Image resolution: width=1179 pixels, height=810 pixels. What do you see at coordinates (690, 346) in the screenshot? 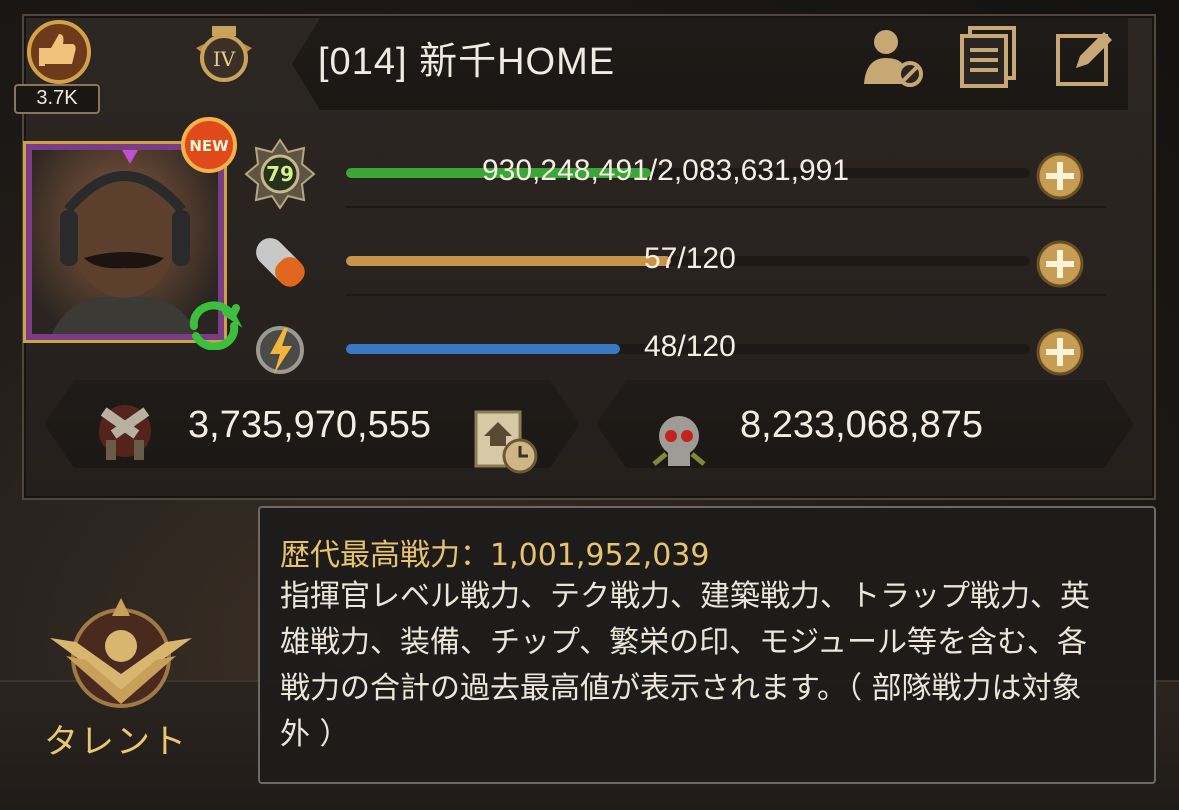
I see `energy-text: 48/120` at bounding box center [690, 346].